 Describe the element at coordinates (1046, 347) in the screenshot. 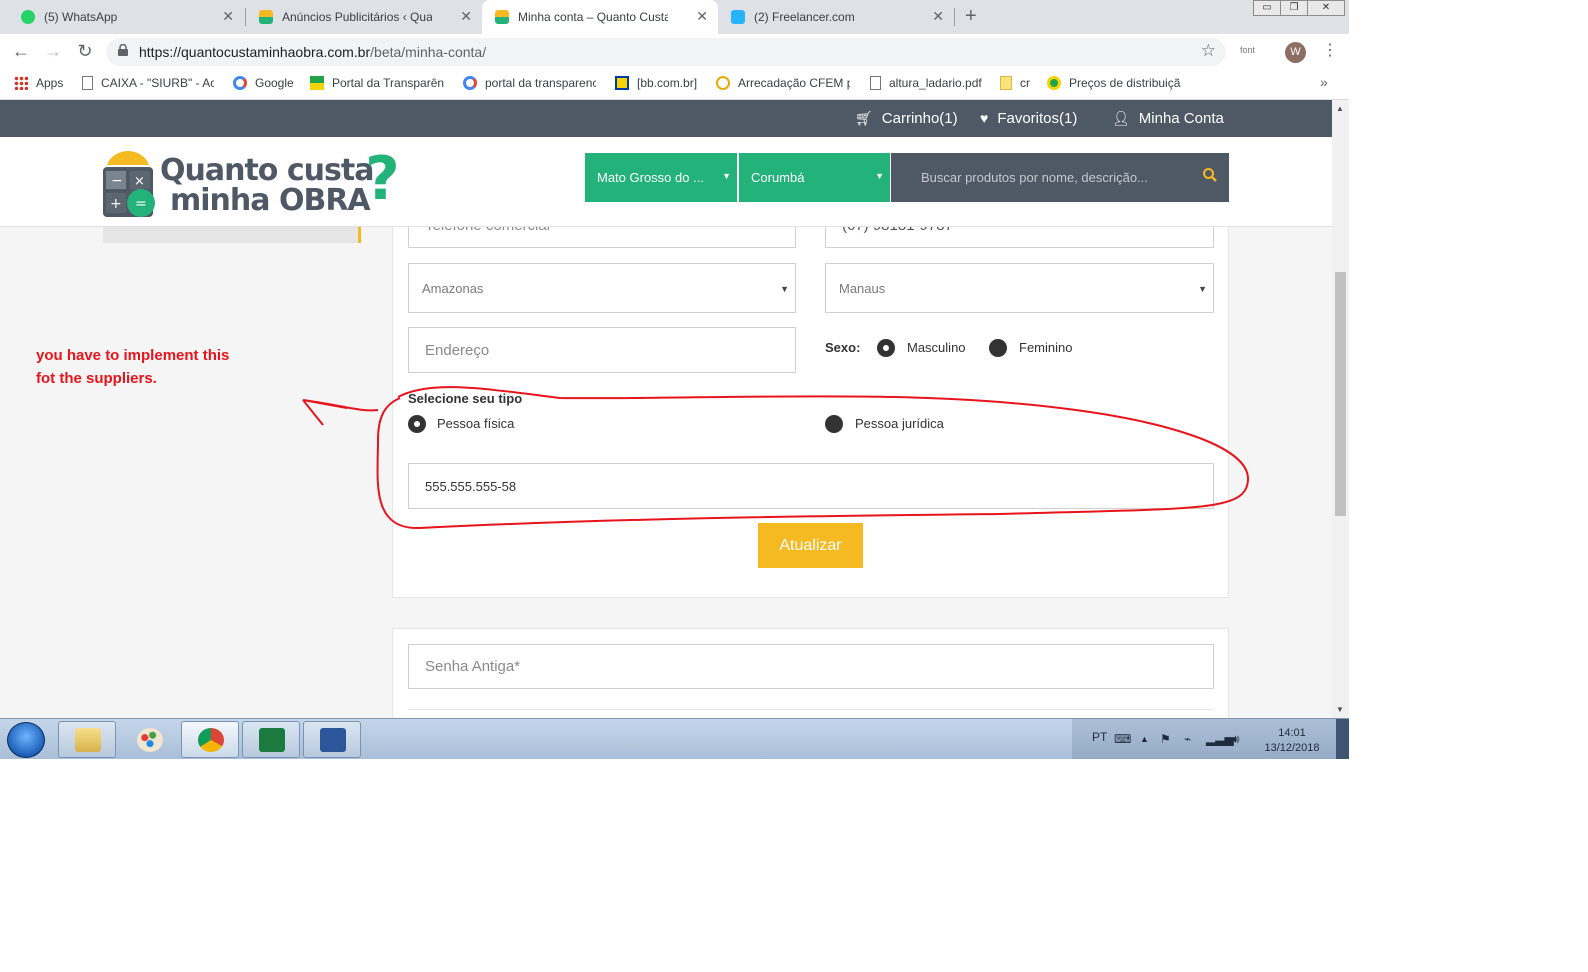

I see `radio-label-feminino: Feminino` at that location.